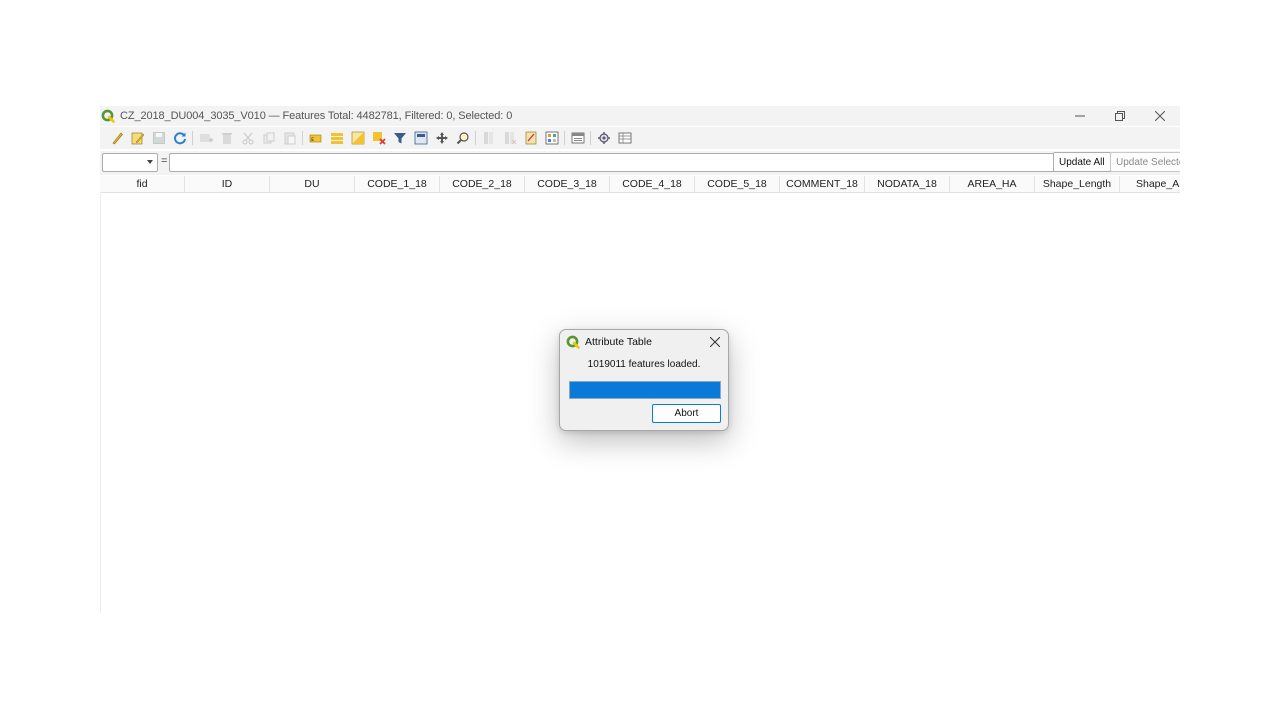  I want to click on paste-icon, so click(289, 138).